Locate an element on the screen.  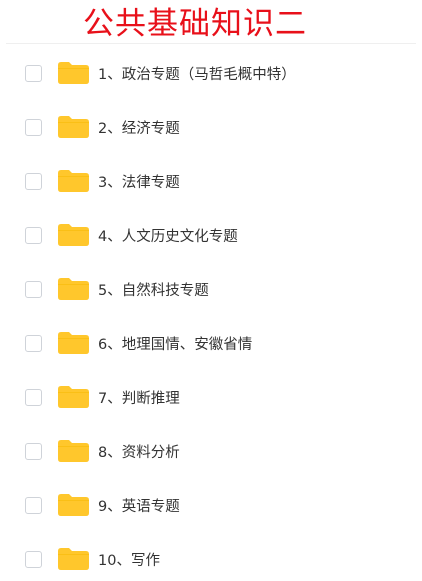
item-label: 4、人文历史文化专题 is located at coordinates (168, 235).